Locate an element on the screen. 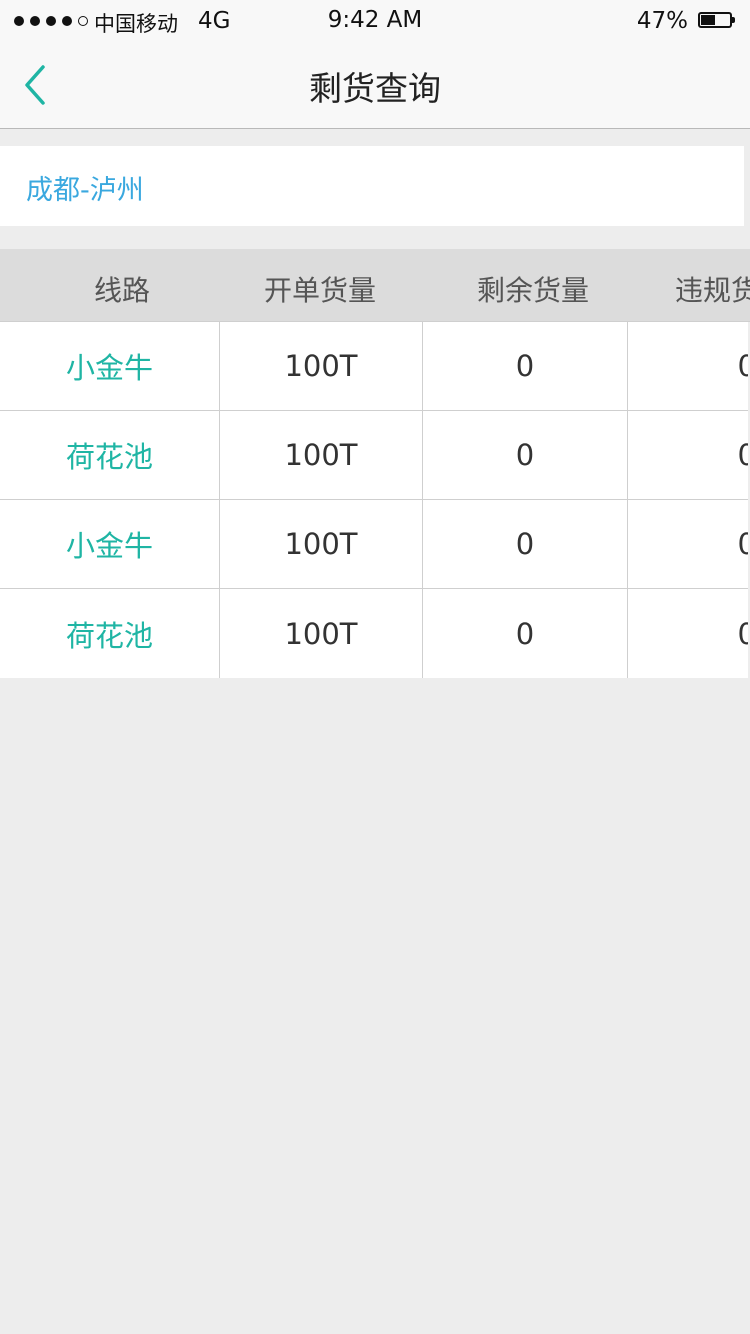 The height and width of the screenshot is (1334, 750). table-header: 线路 开单货量 剩余货量 违规货 is located at coordinates (375, 285).